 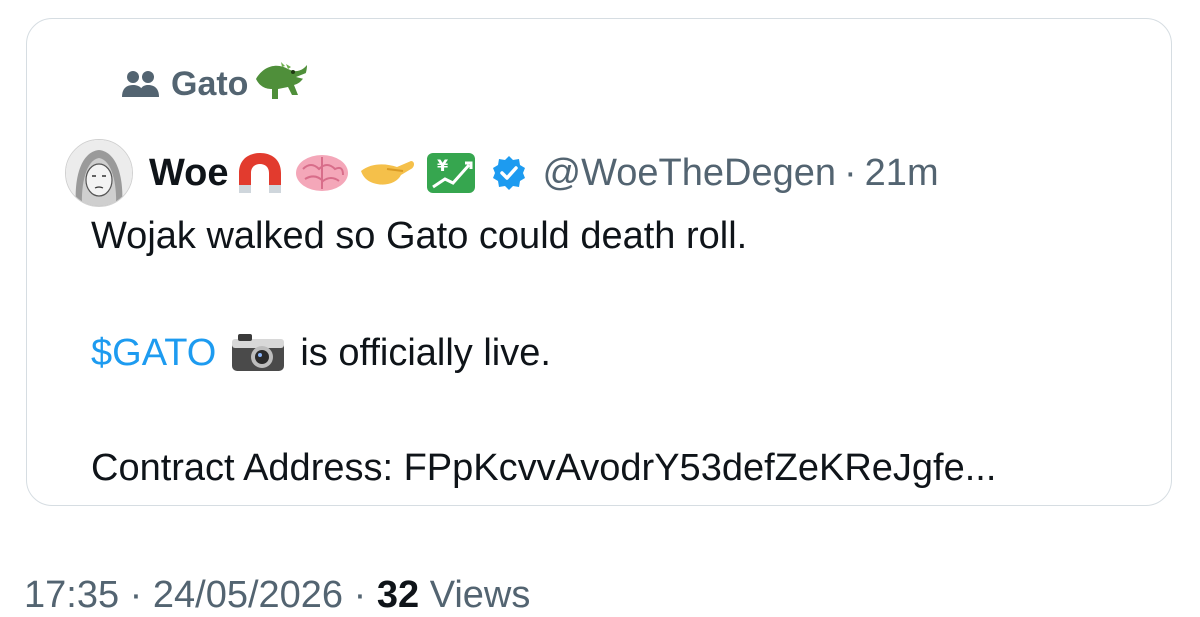 What do you see at coordinates (258, 352) in the screenshot?
I see `camera-icon` at bounding box center [258, 352].